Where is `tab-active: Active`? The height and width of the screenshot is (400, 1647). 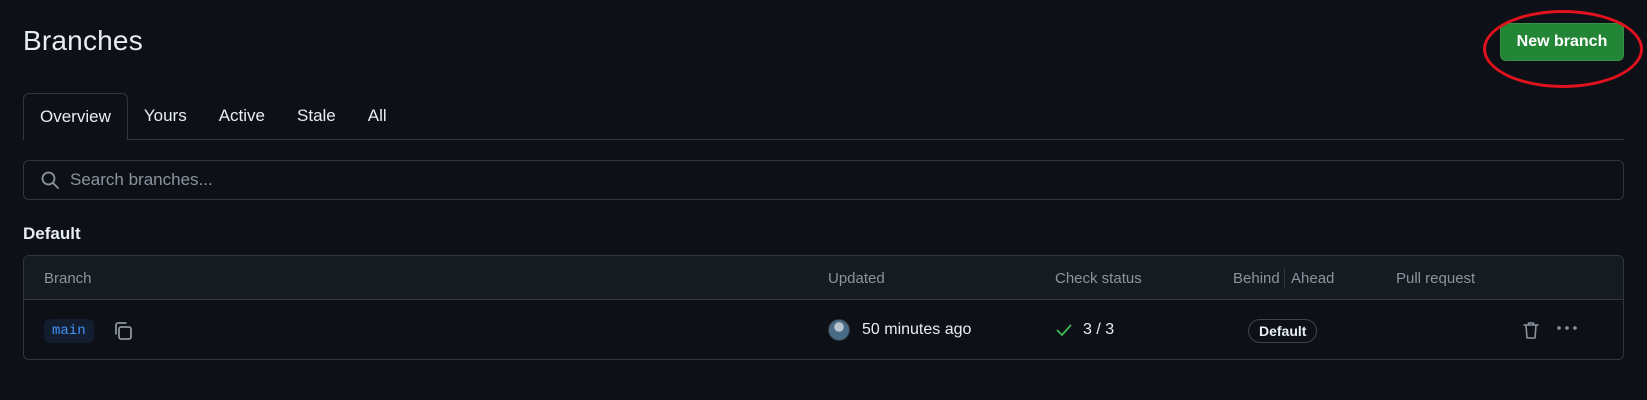 tab-active: Active is located at coordinates (242, 116).